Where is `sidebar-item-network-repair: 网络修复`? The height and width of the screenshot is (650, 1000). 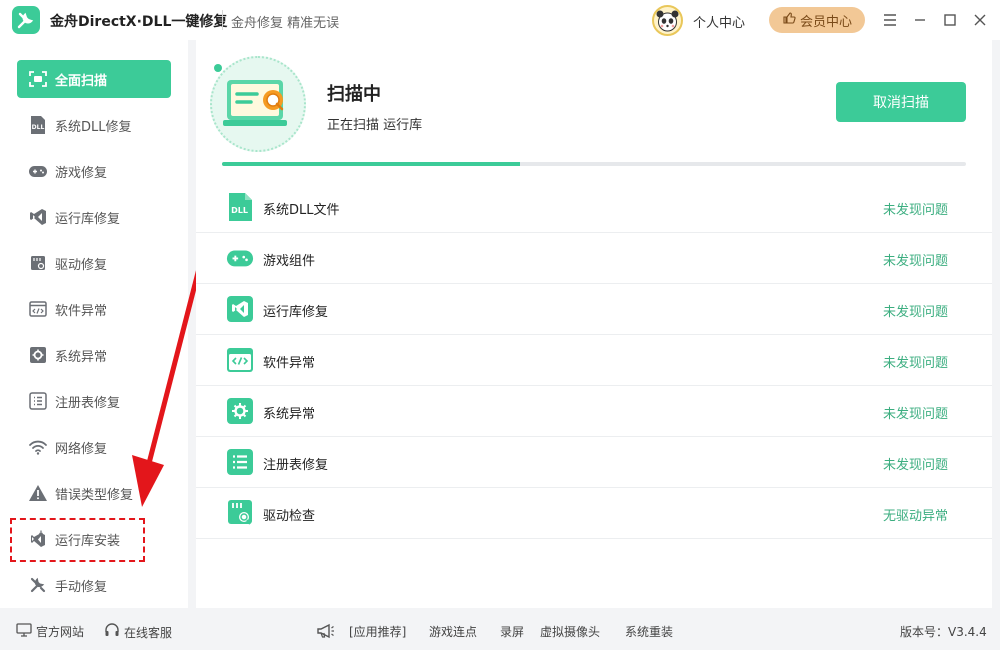
sidebar-item-network-repair: 网络修复 is located at coordinates (94, 447).